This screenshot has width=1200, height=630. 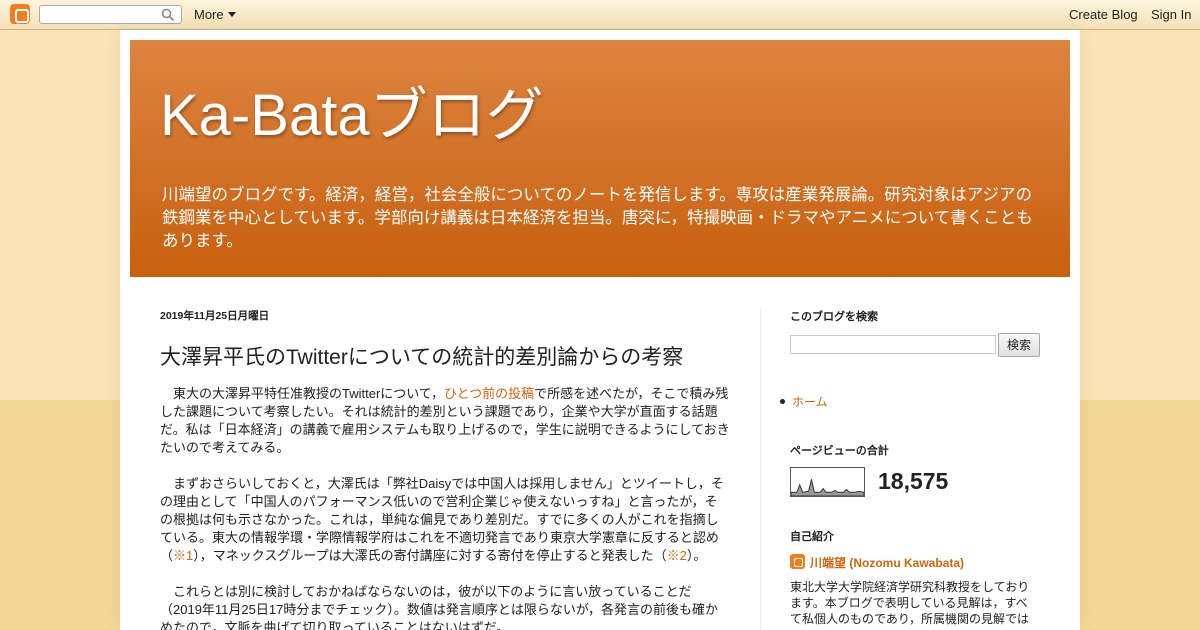 I want to click on footnote-link-1: ※1, so click(x=183, y=555).